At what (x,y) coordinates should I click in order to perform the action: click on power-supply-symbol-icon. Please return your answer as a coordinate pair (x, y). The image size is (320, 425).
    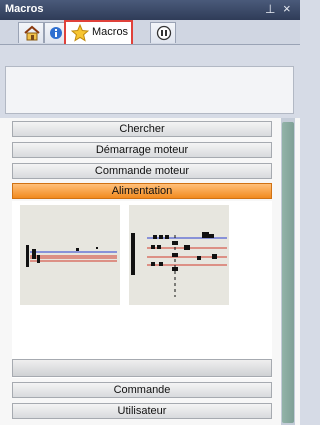
    Looking at the image, I should click on (71, 256).